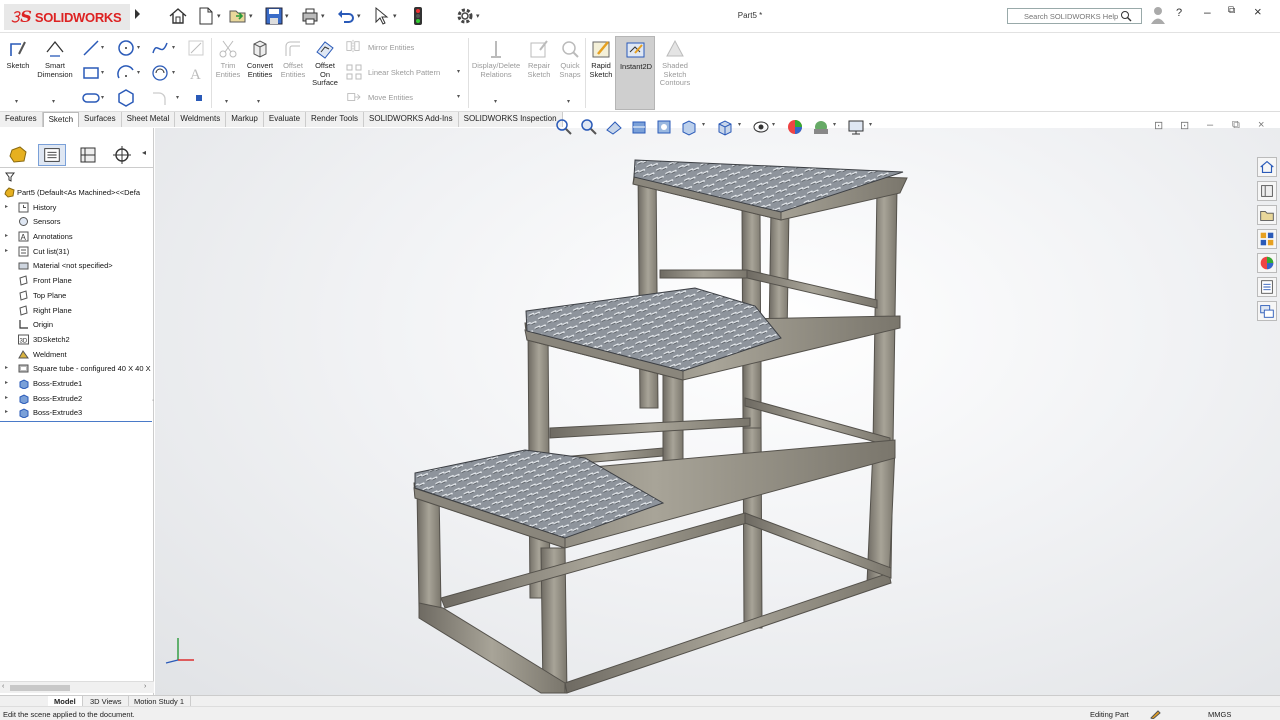  Describe the element at coordinates (40, 688) in the screenshot. I see `scroll-thumb` at that location.